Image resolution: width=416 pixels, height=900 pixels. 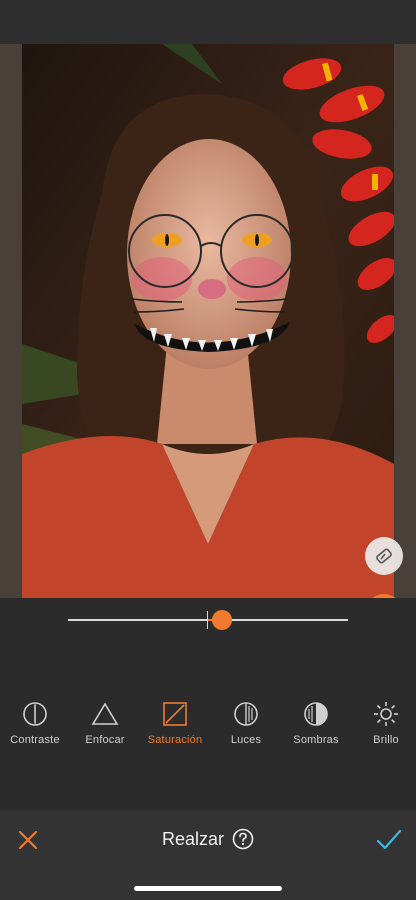 I want to click on tool-label: Sombras, so click(x=316, y=740).